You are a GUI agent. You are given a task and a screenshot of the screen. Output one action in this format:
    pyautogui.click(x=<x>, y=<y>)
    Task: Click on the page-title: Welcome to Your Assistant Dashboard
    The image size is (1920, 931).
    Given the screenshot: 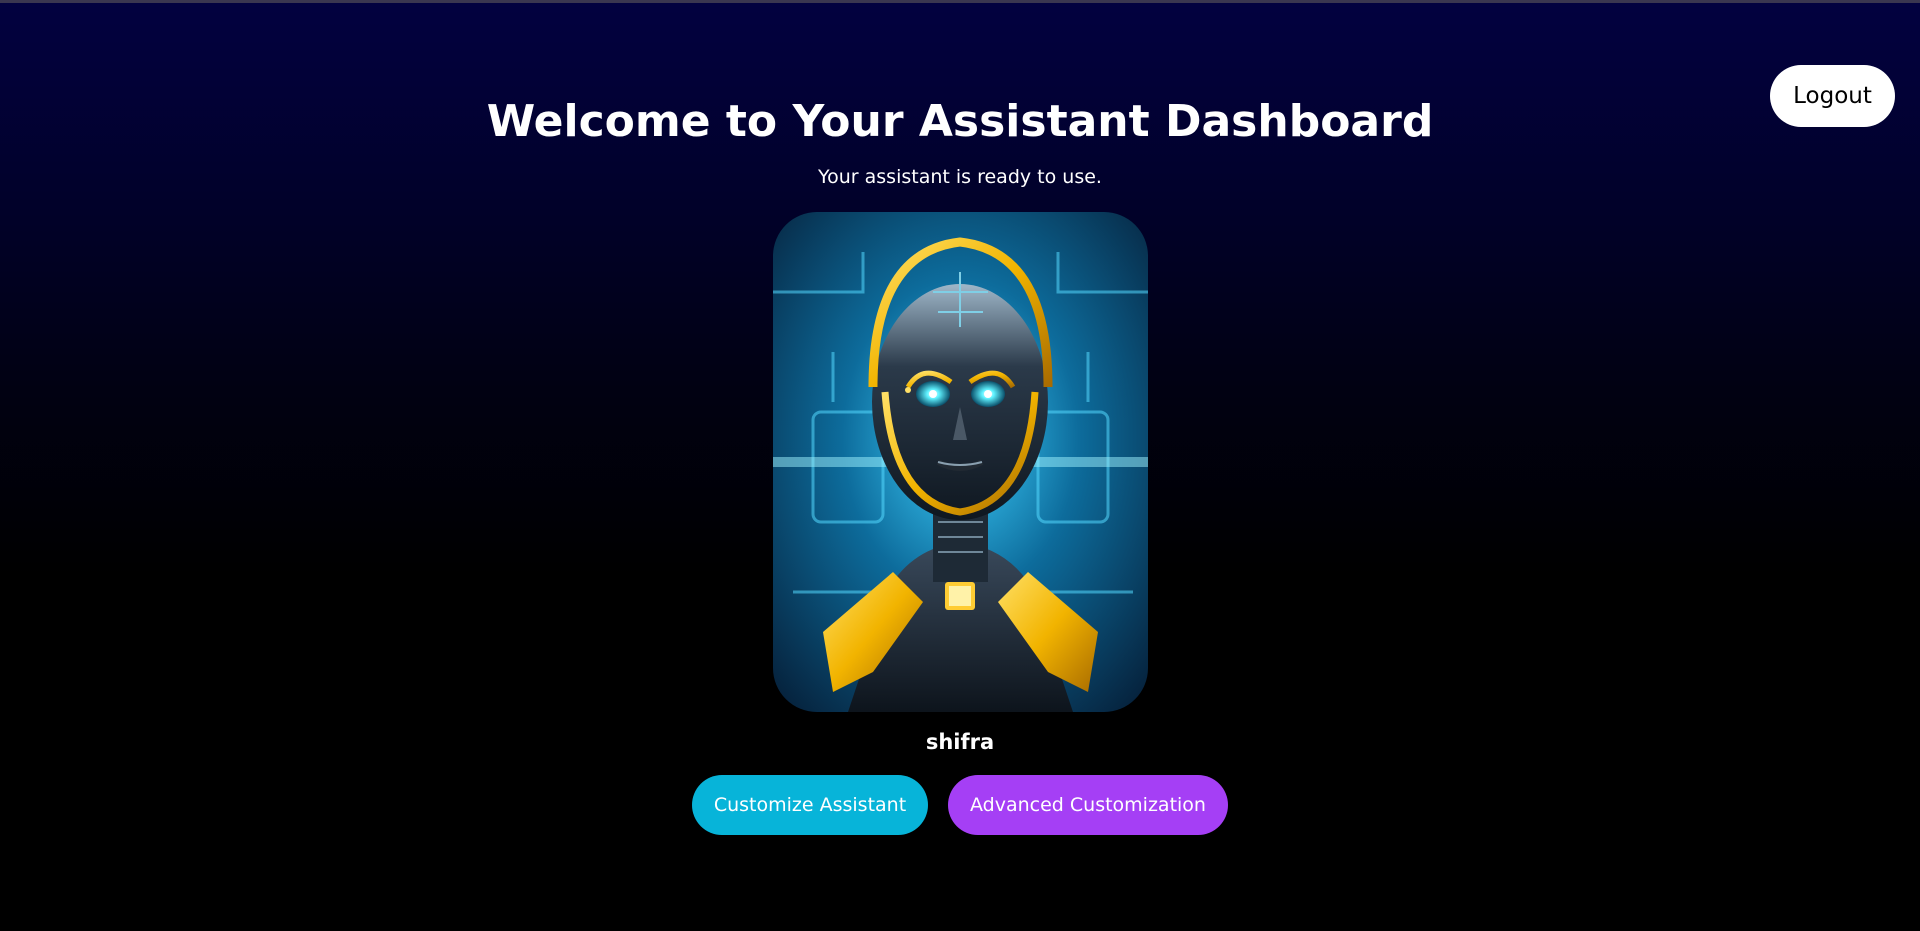 What is the action you would take?
    pyautogui.click(x=960, y=121)
    